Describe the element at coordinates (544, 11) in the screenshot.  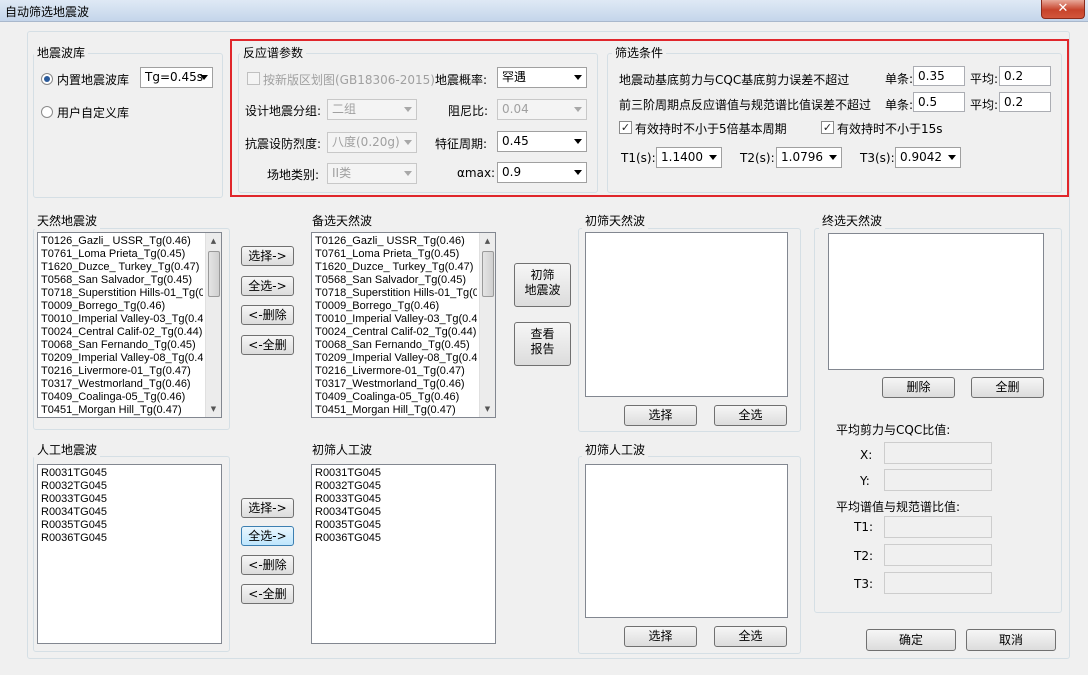
I see `title-bar: 自动筛选地震波 ✕` at that location.